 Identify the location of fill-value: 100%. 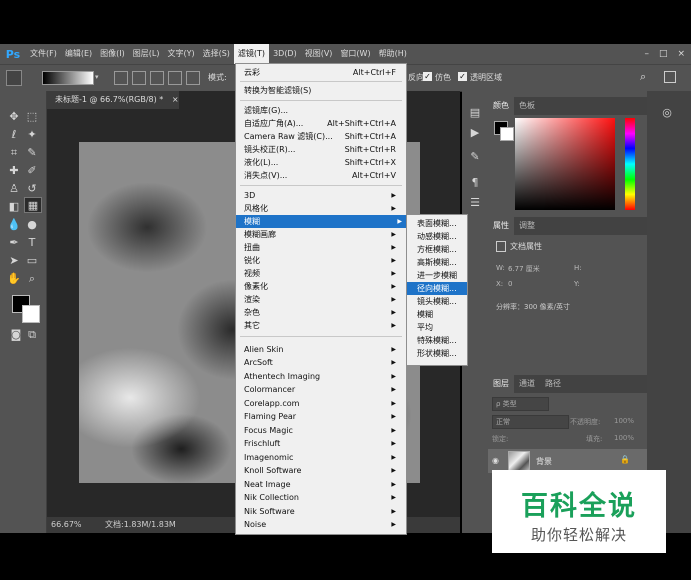
(624, 438).